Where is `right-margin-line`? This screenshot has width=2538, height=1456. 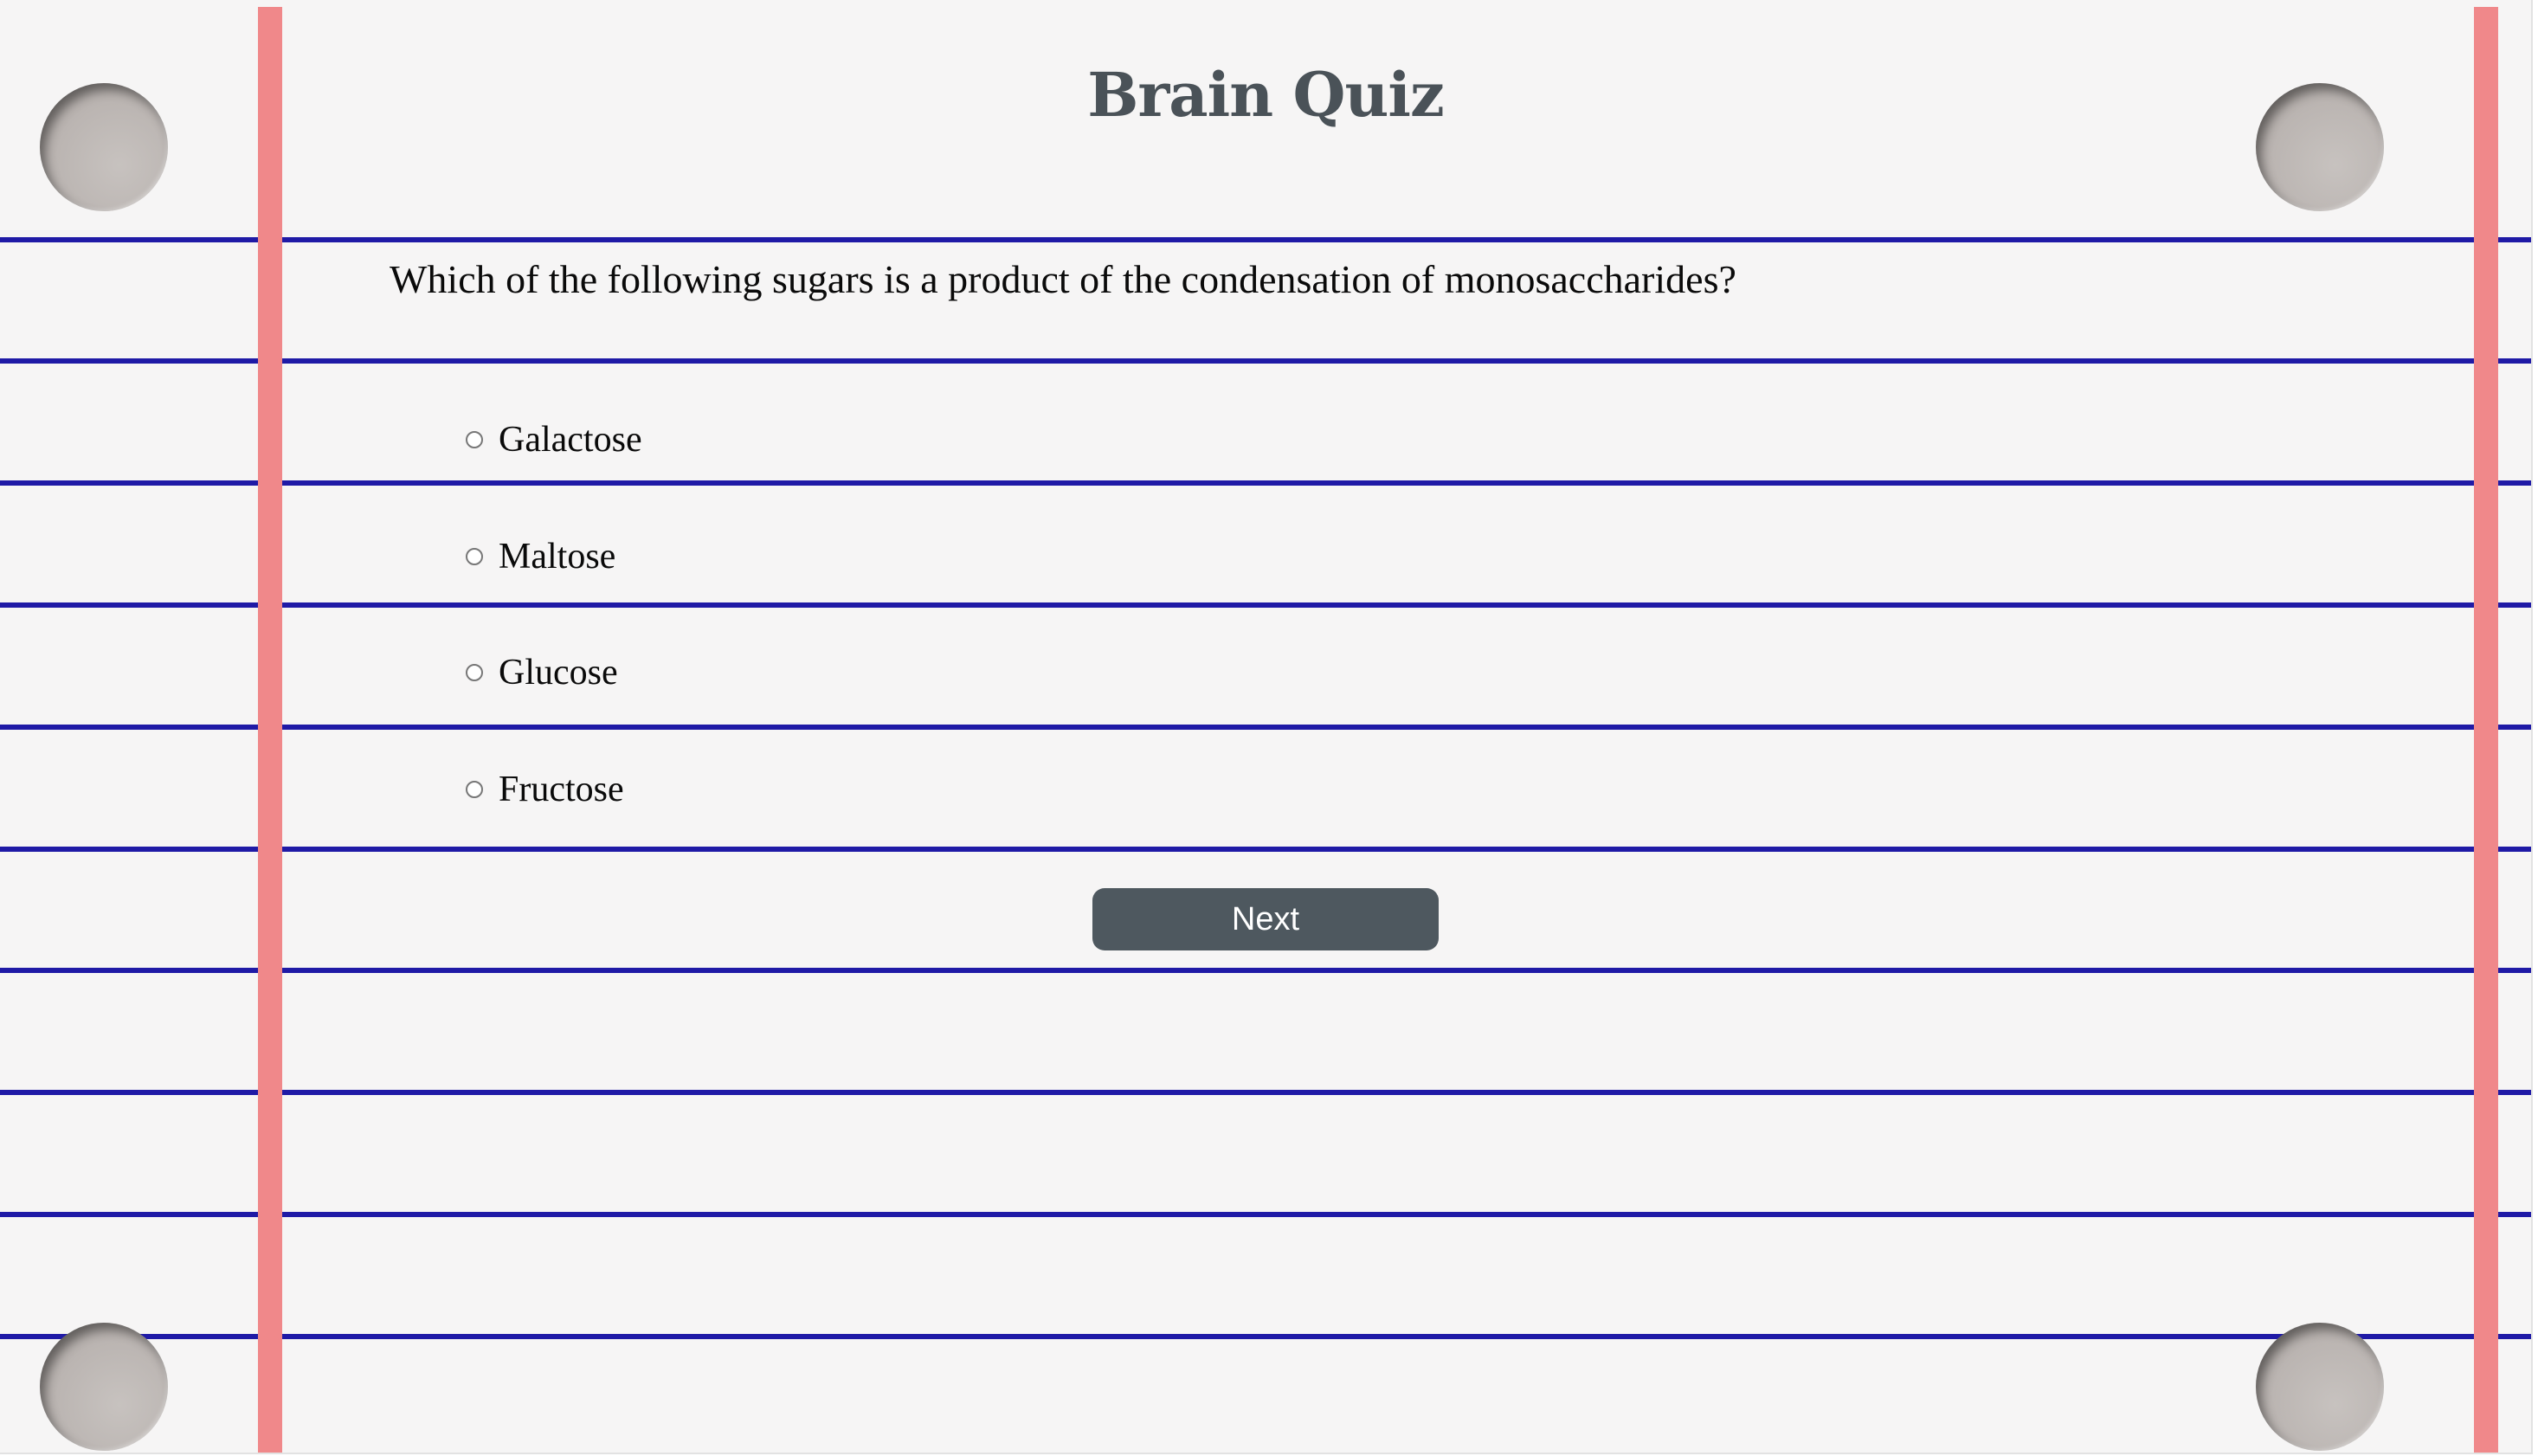
right-margin-line is located at coordinates (2486, 730).